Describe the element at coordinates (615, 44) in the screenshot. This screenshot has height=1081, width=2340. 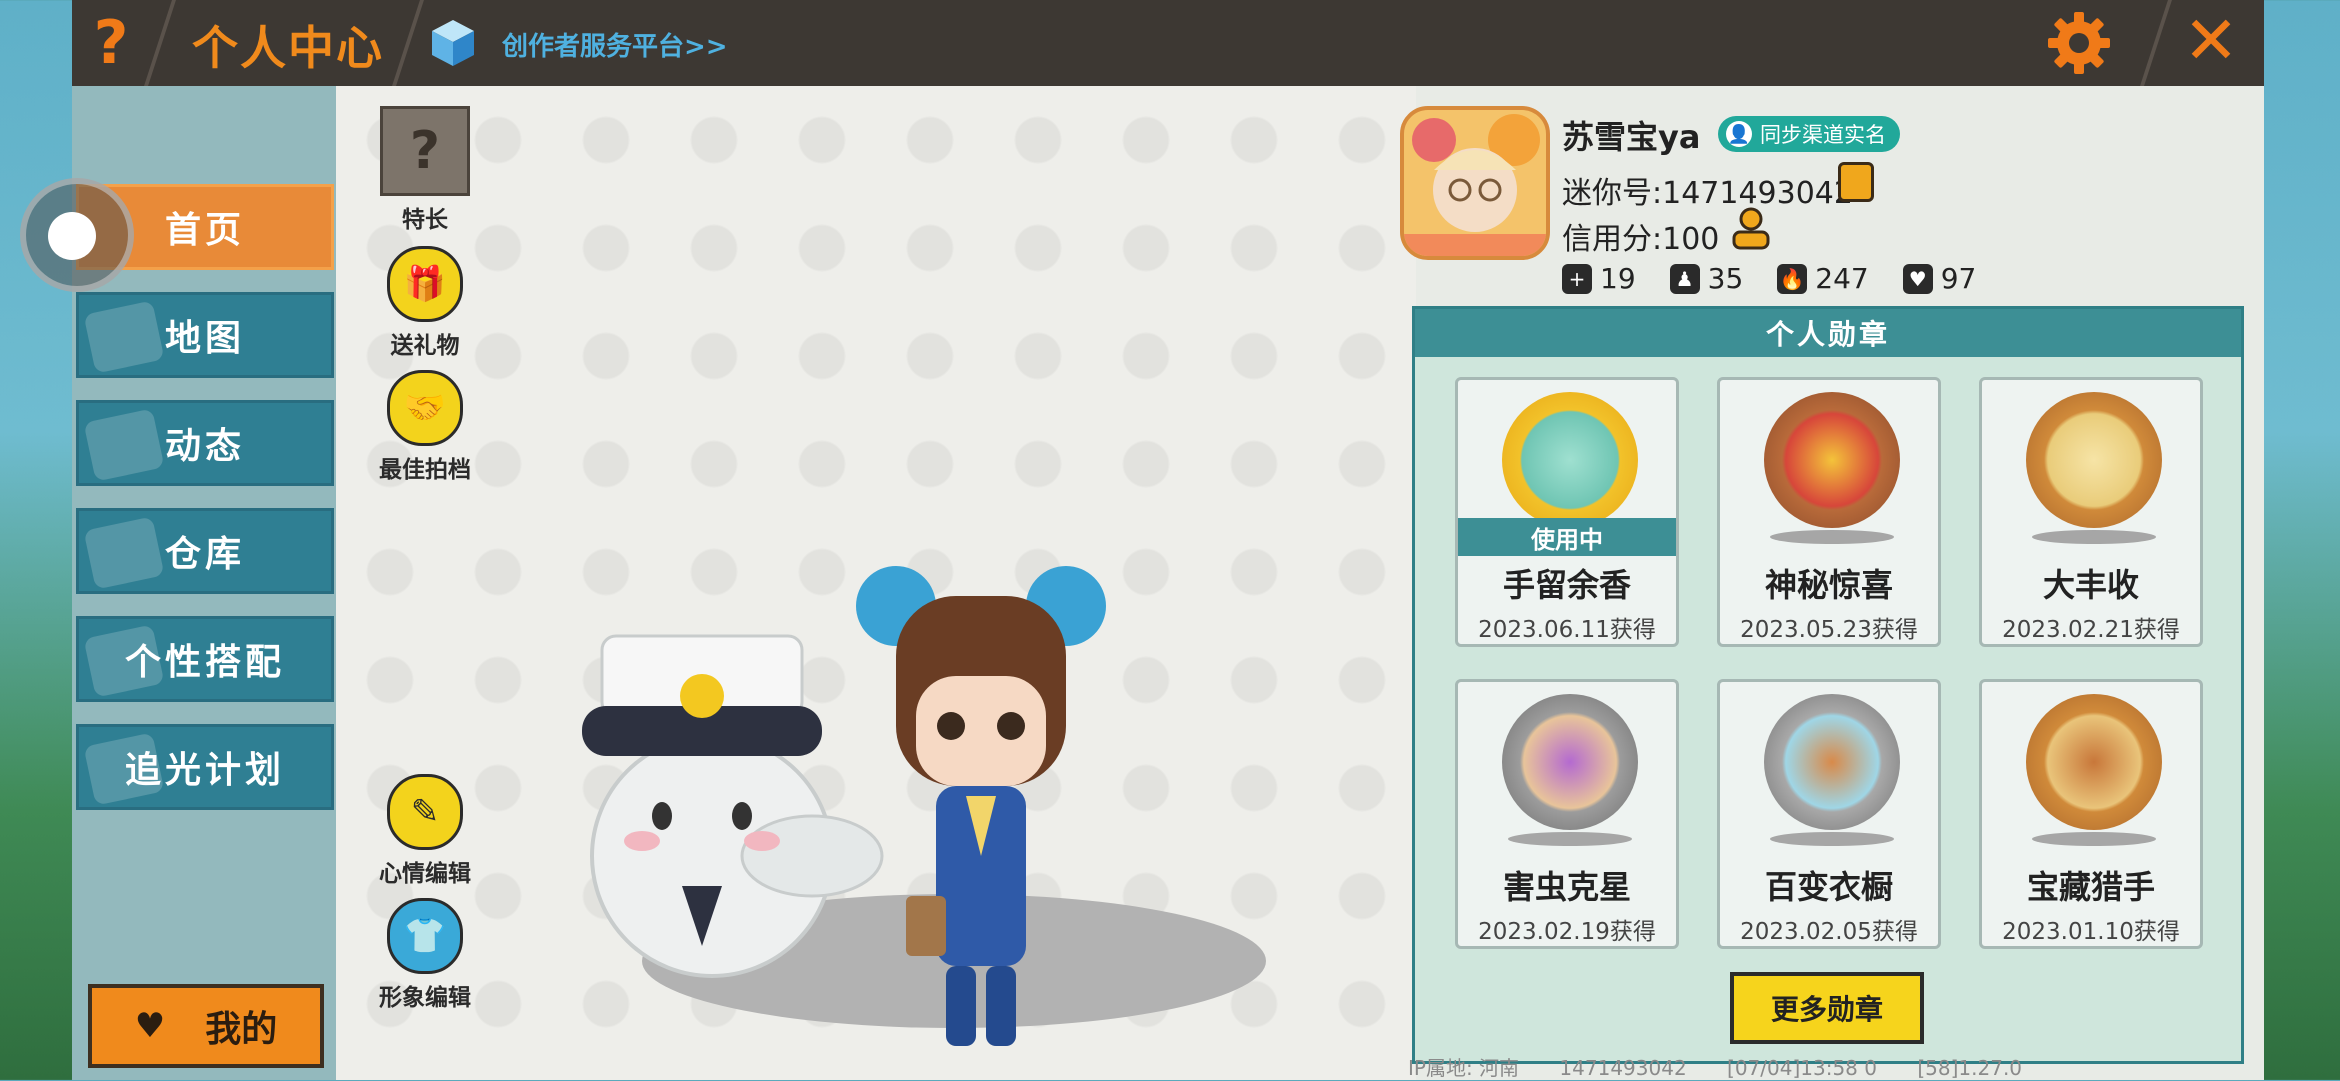
I see `creator-platform-link: 创作者服务平台>>` at that location.